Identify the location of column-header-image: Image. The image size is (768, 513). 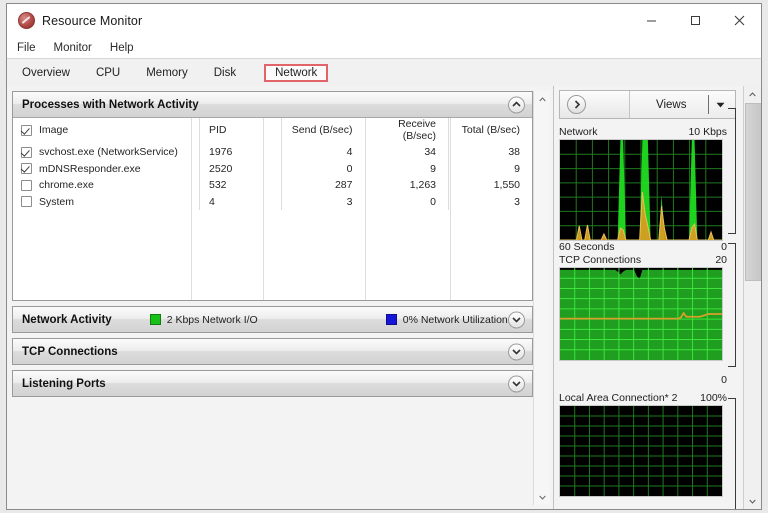
(106, 131).